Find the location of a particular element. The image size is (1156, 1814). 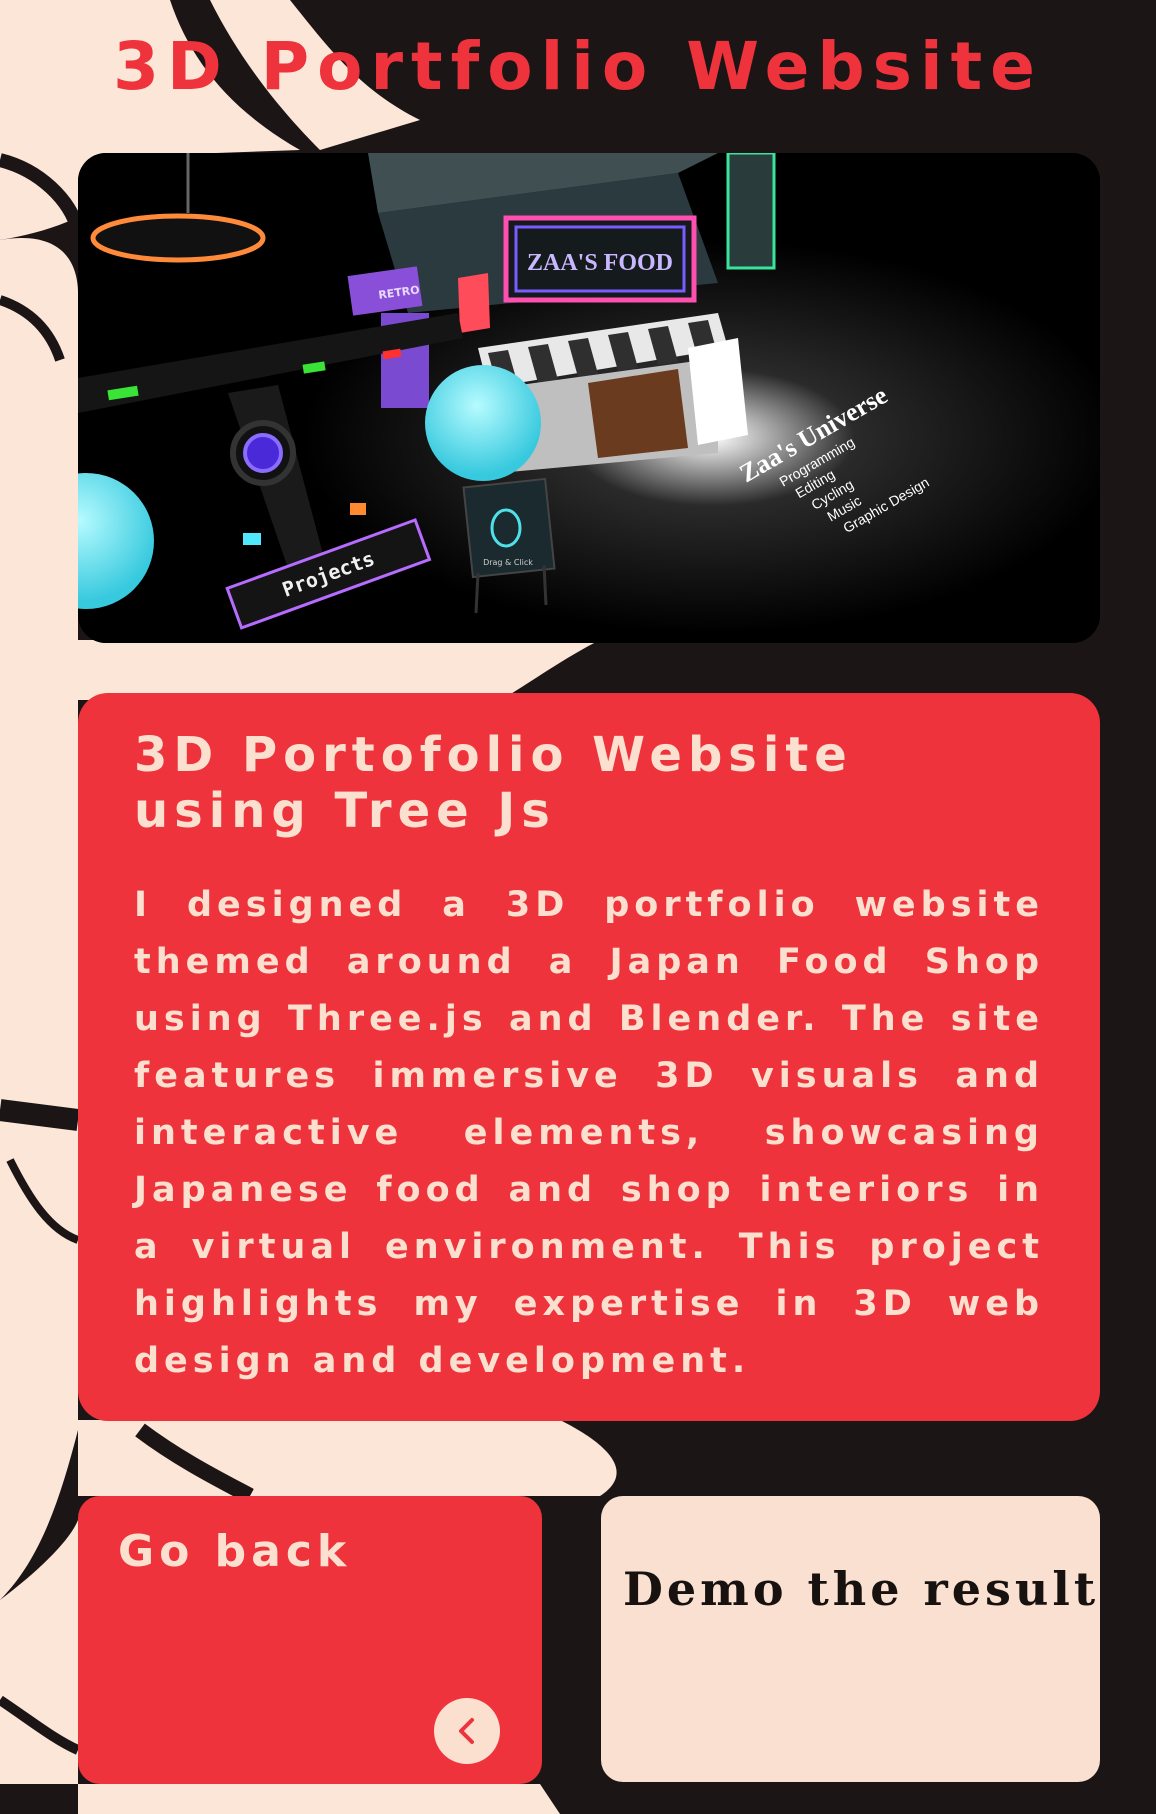

shop-sign-text: ZAA'S FOOD is located at coordinates (600, 263).